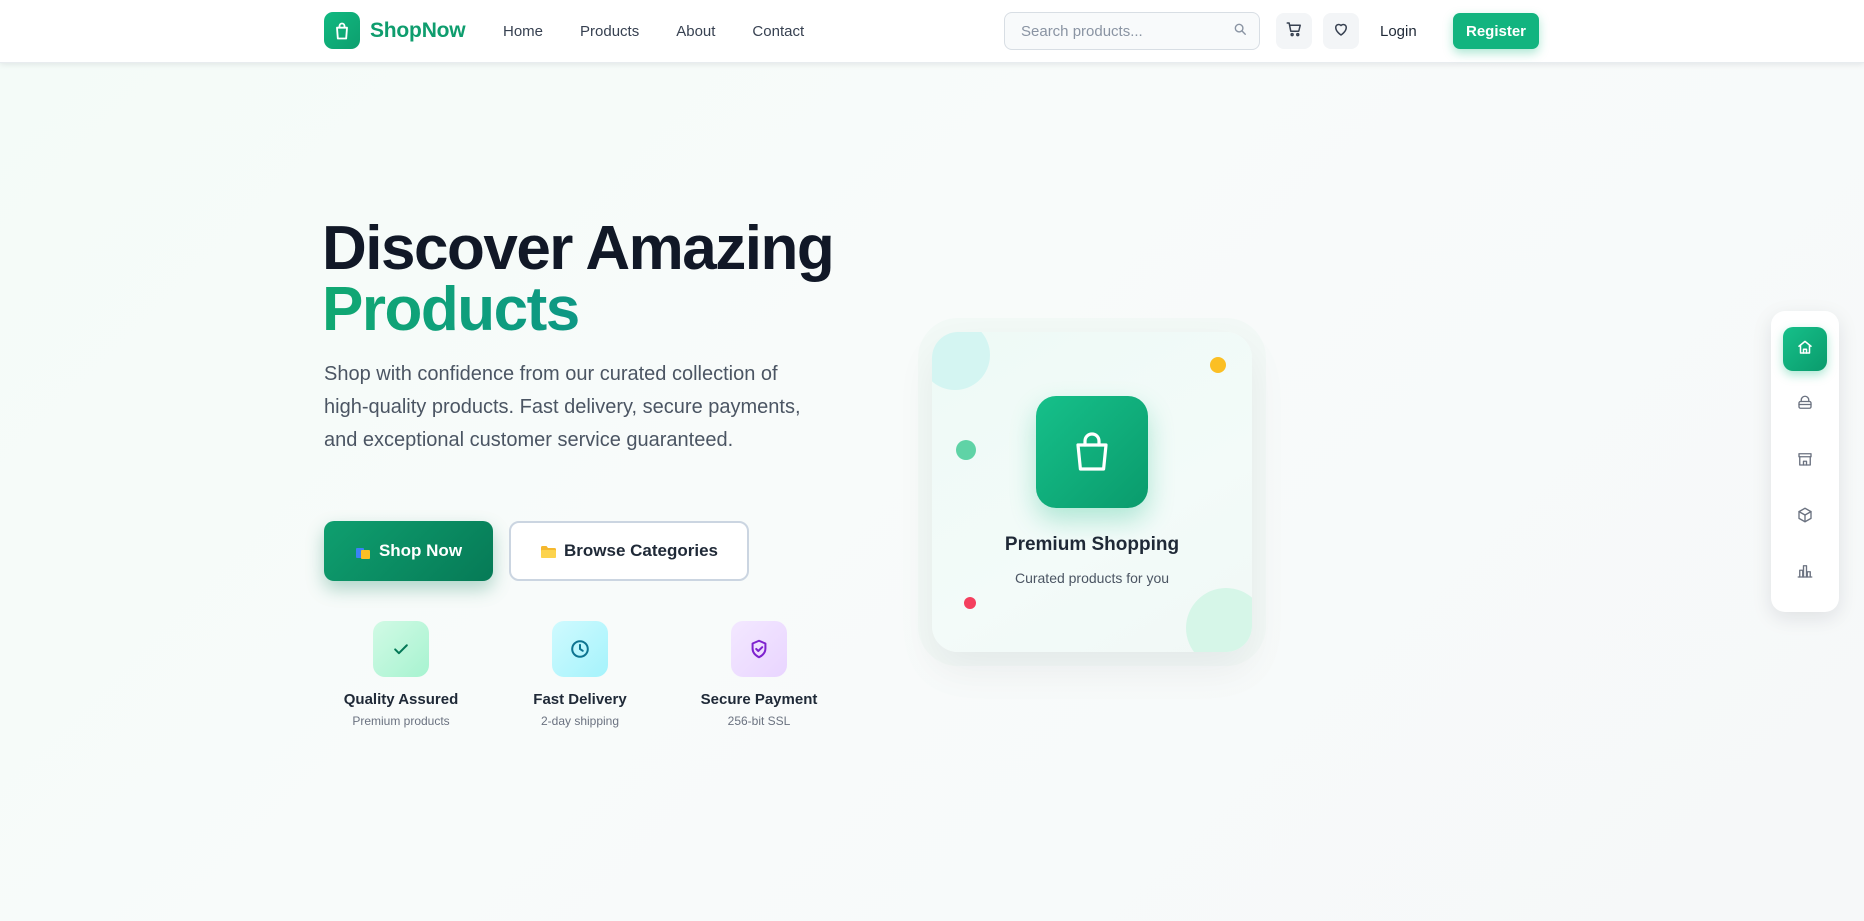 This screenshot has height=921, width=1864. What do you see at coordinates (418, 30) in the screenshot?
I see `brand-name: ShopNow` at bounding box center [418, 30].